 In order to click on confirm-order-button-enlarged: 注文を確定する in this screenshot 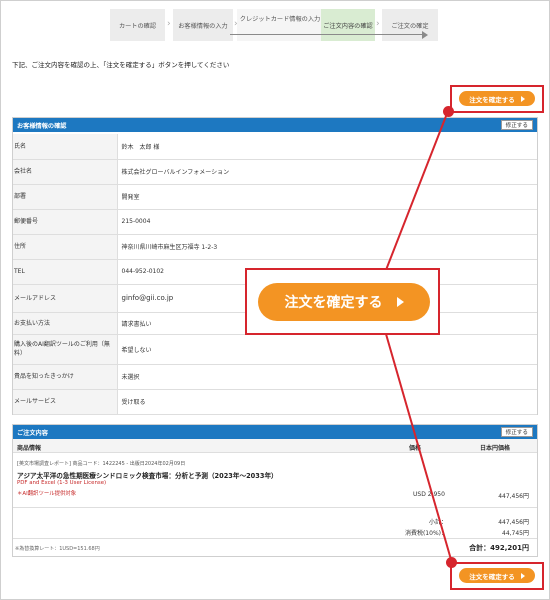, I will do `click(344, 302)`.